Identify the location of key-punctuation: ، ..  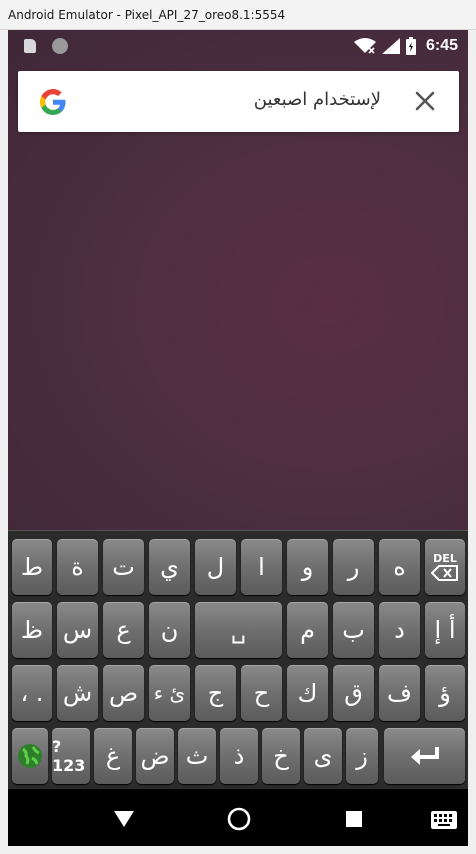
(32, 693).